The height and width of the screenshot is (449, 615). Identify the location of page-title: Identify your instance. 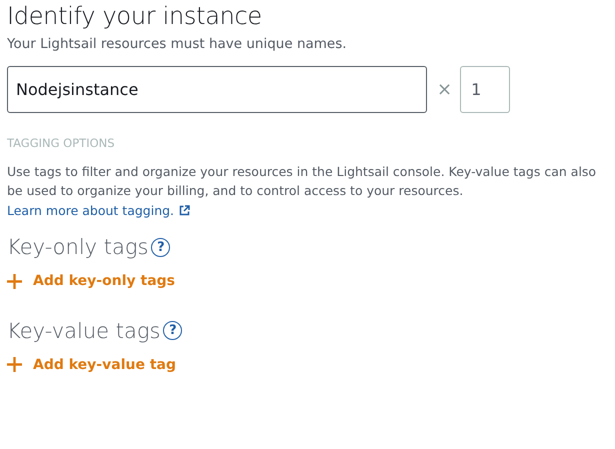
(135, 16).